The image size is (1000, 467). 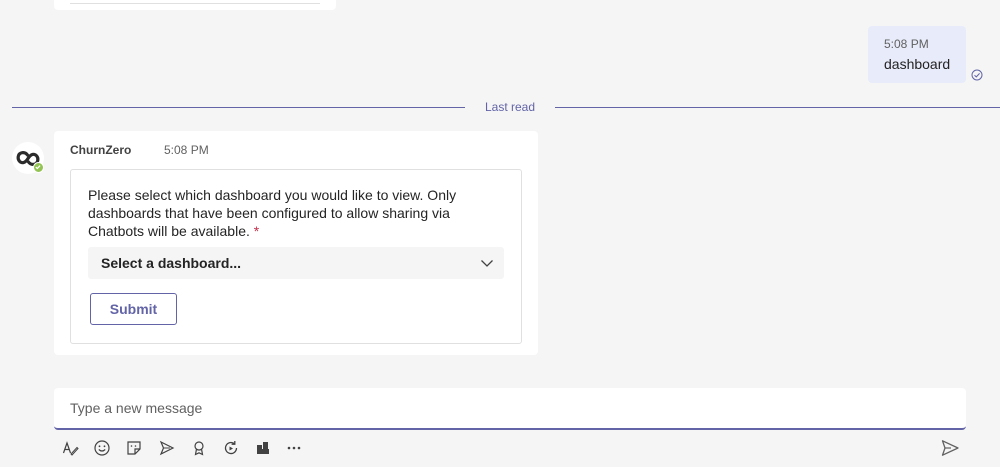 What do you see at coordinates (917, 64) in the screenshot?
I see `sent-message-text: dashboard` at bounding box center [917, 64].